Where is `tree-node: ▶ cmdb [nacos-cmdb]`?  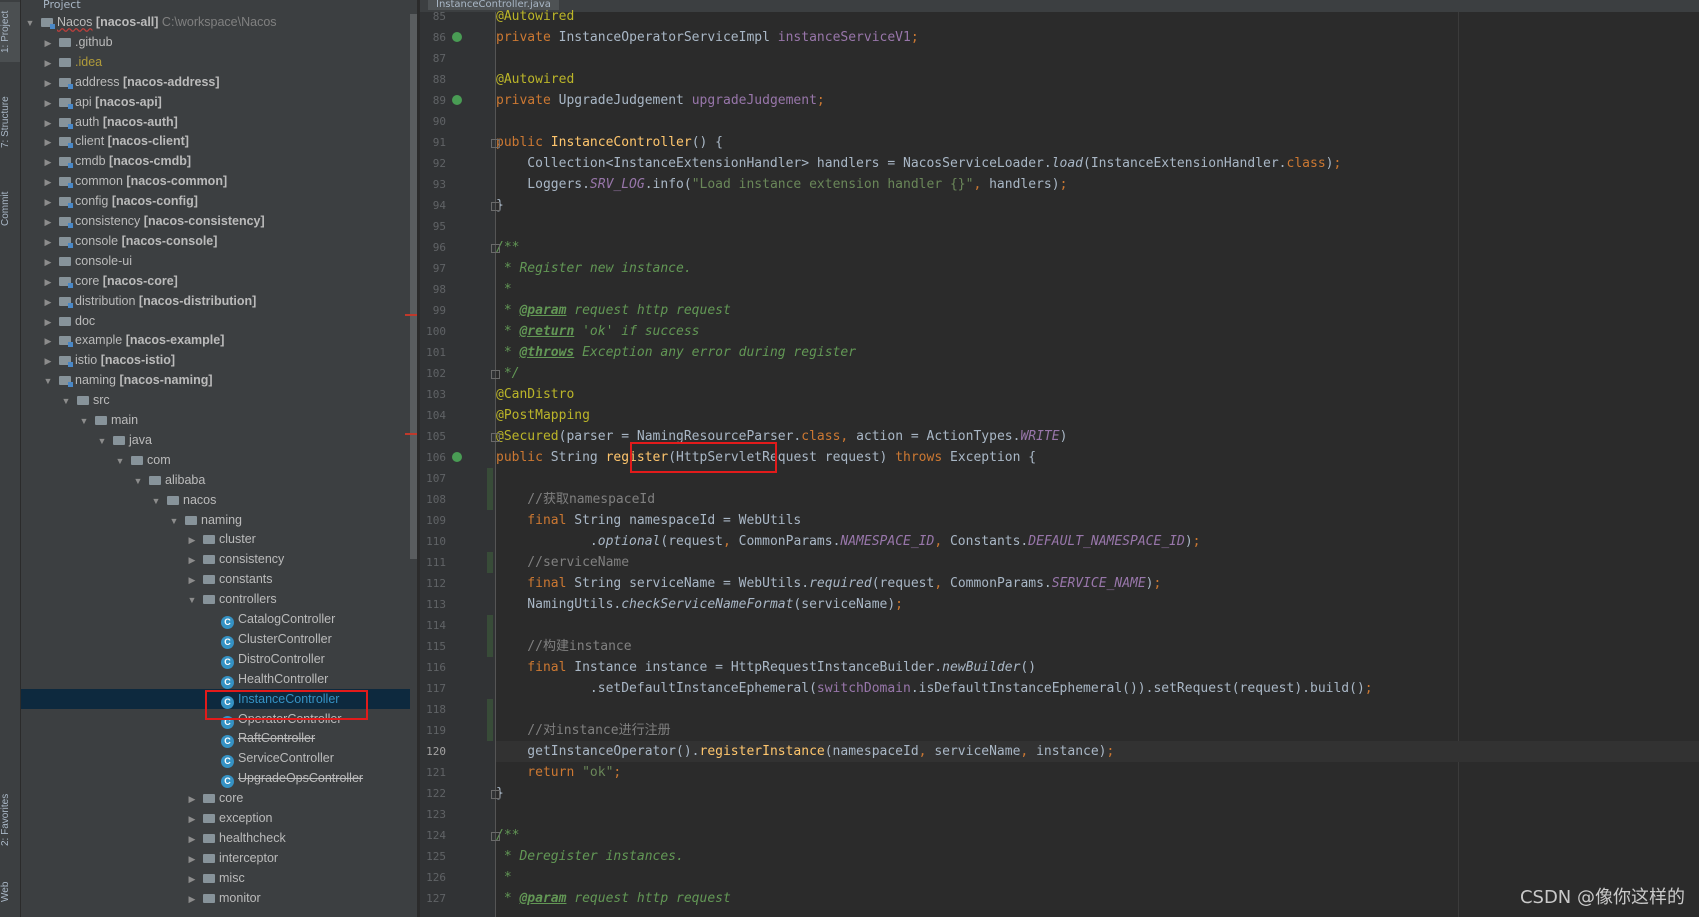 tree-node: ▶ cmdb [nacos-cmdb] is located at coordinates (218, 161).